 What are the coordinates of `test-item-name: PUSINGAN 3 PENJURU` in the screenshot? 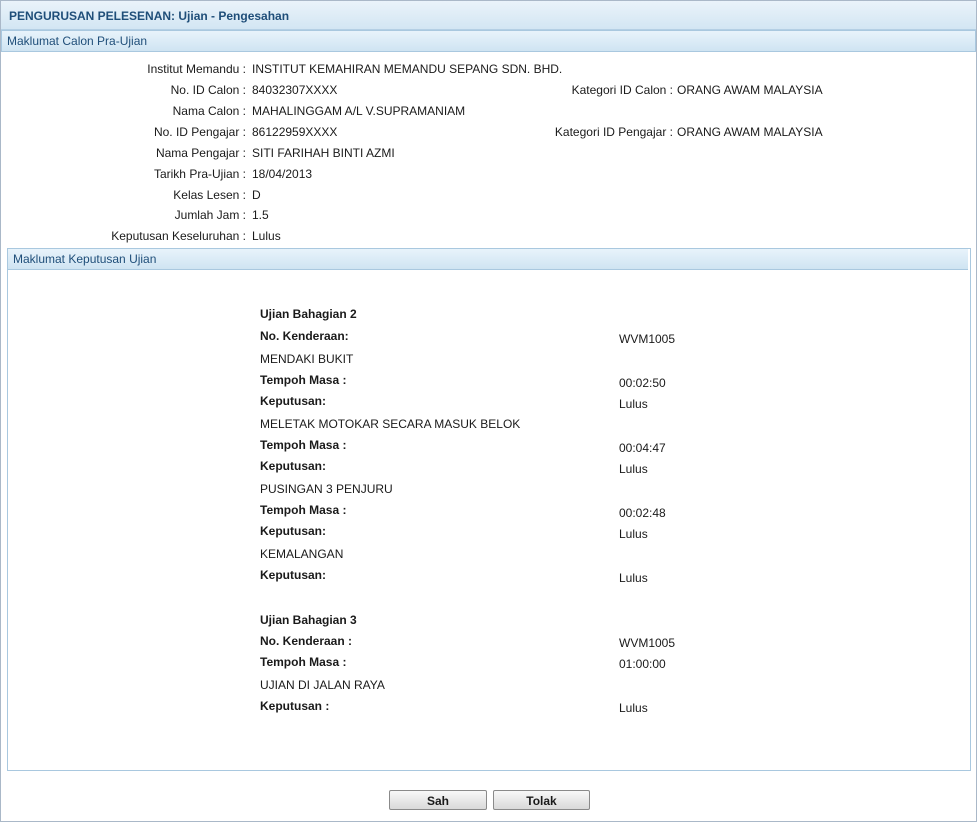 It's located at (326, 489).